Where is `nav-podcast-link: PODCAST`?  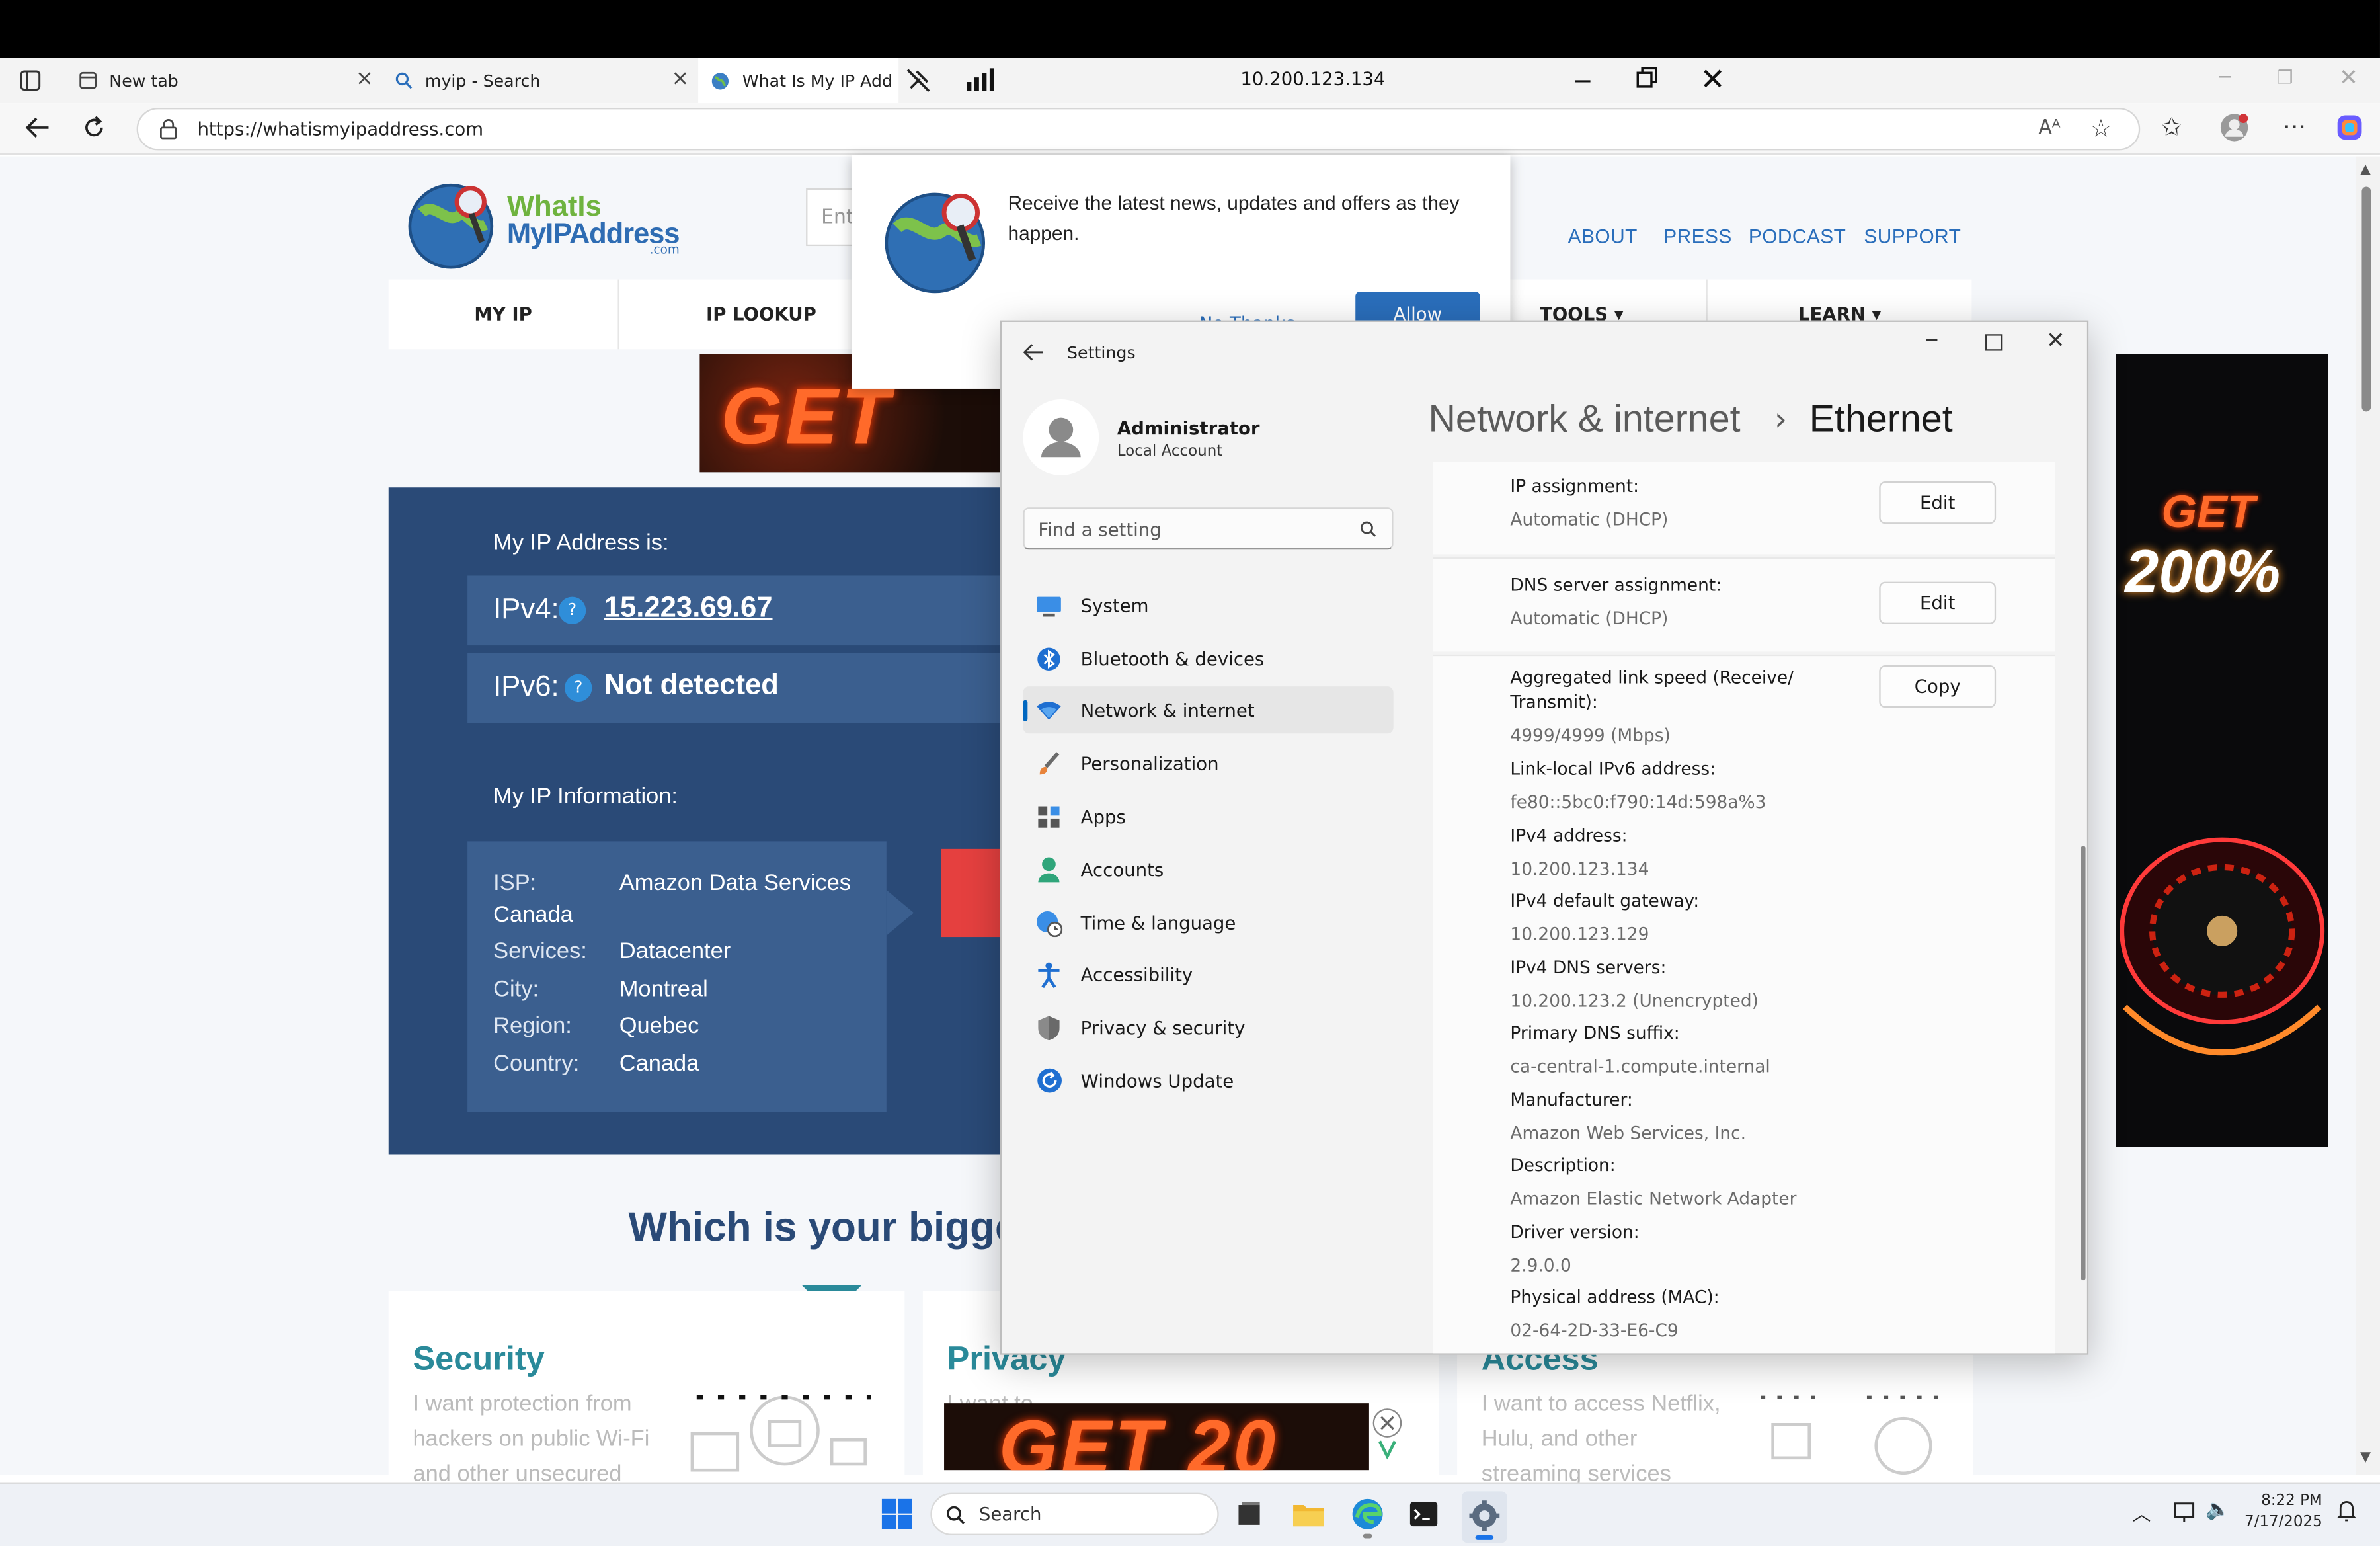 nav-podcast-link: PODCAST is located at coordinates (1797, 236).